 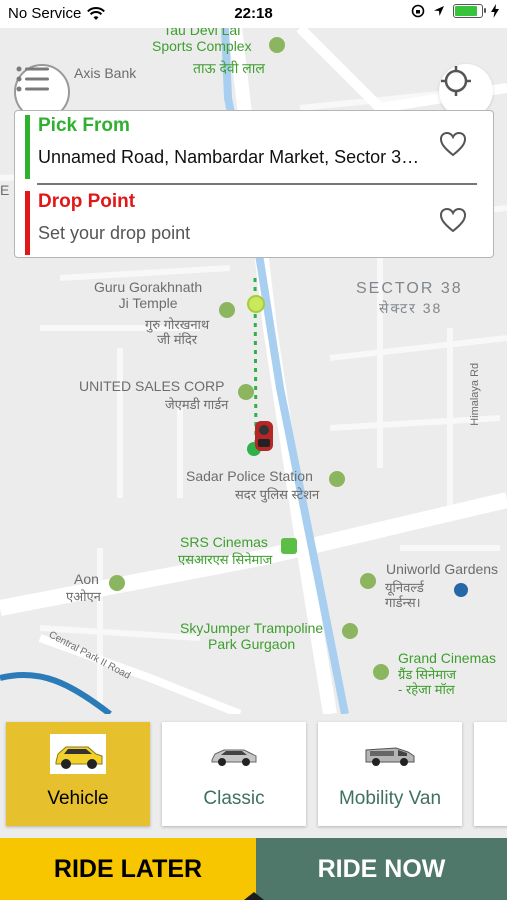 What do you see at coordinates (390, 774) in the screenshot?
I see `vehicle-option-mobility-van: Mobility Van` at bounding box center [390, 774].